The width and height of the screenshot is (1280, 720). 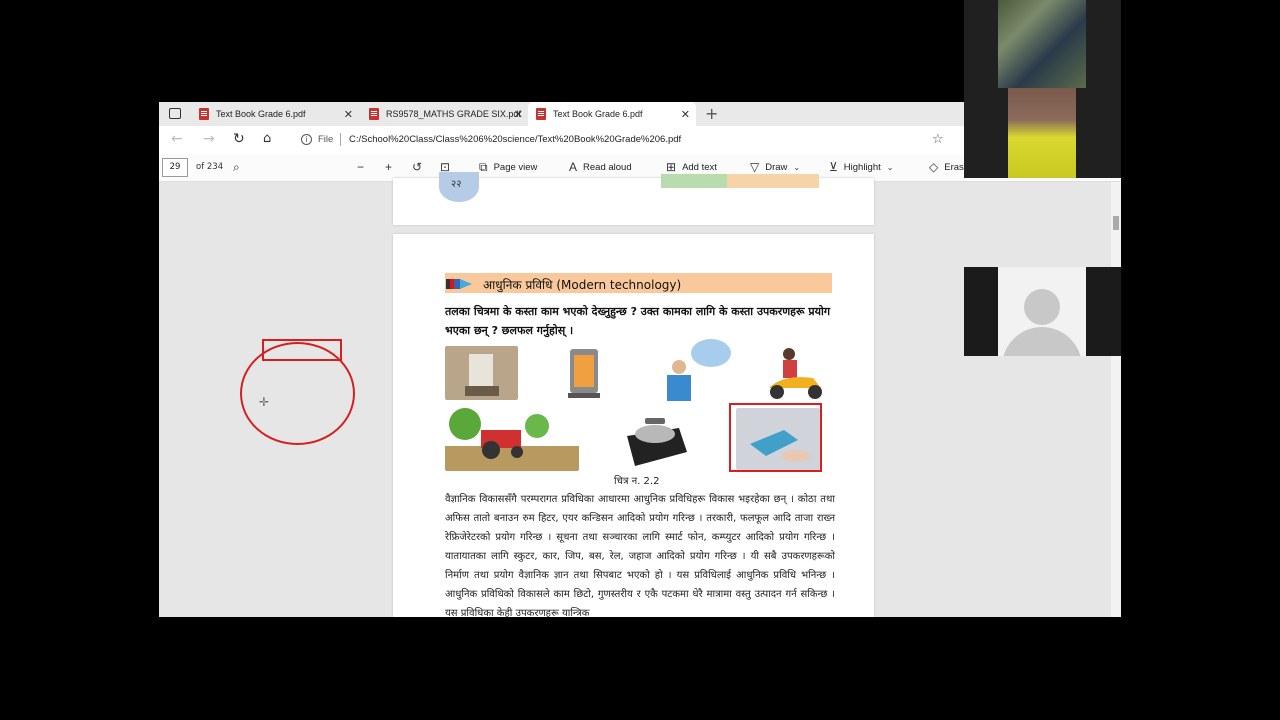 I want to click on read-aloud-icon: A, so click(x=573, y=167).